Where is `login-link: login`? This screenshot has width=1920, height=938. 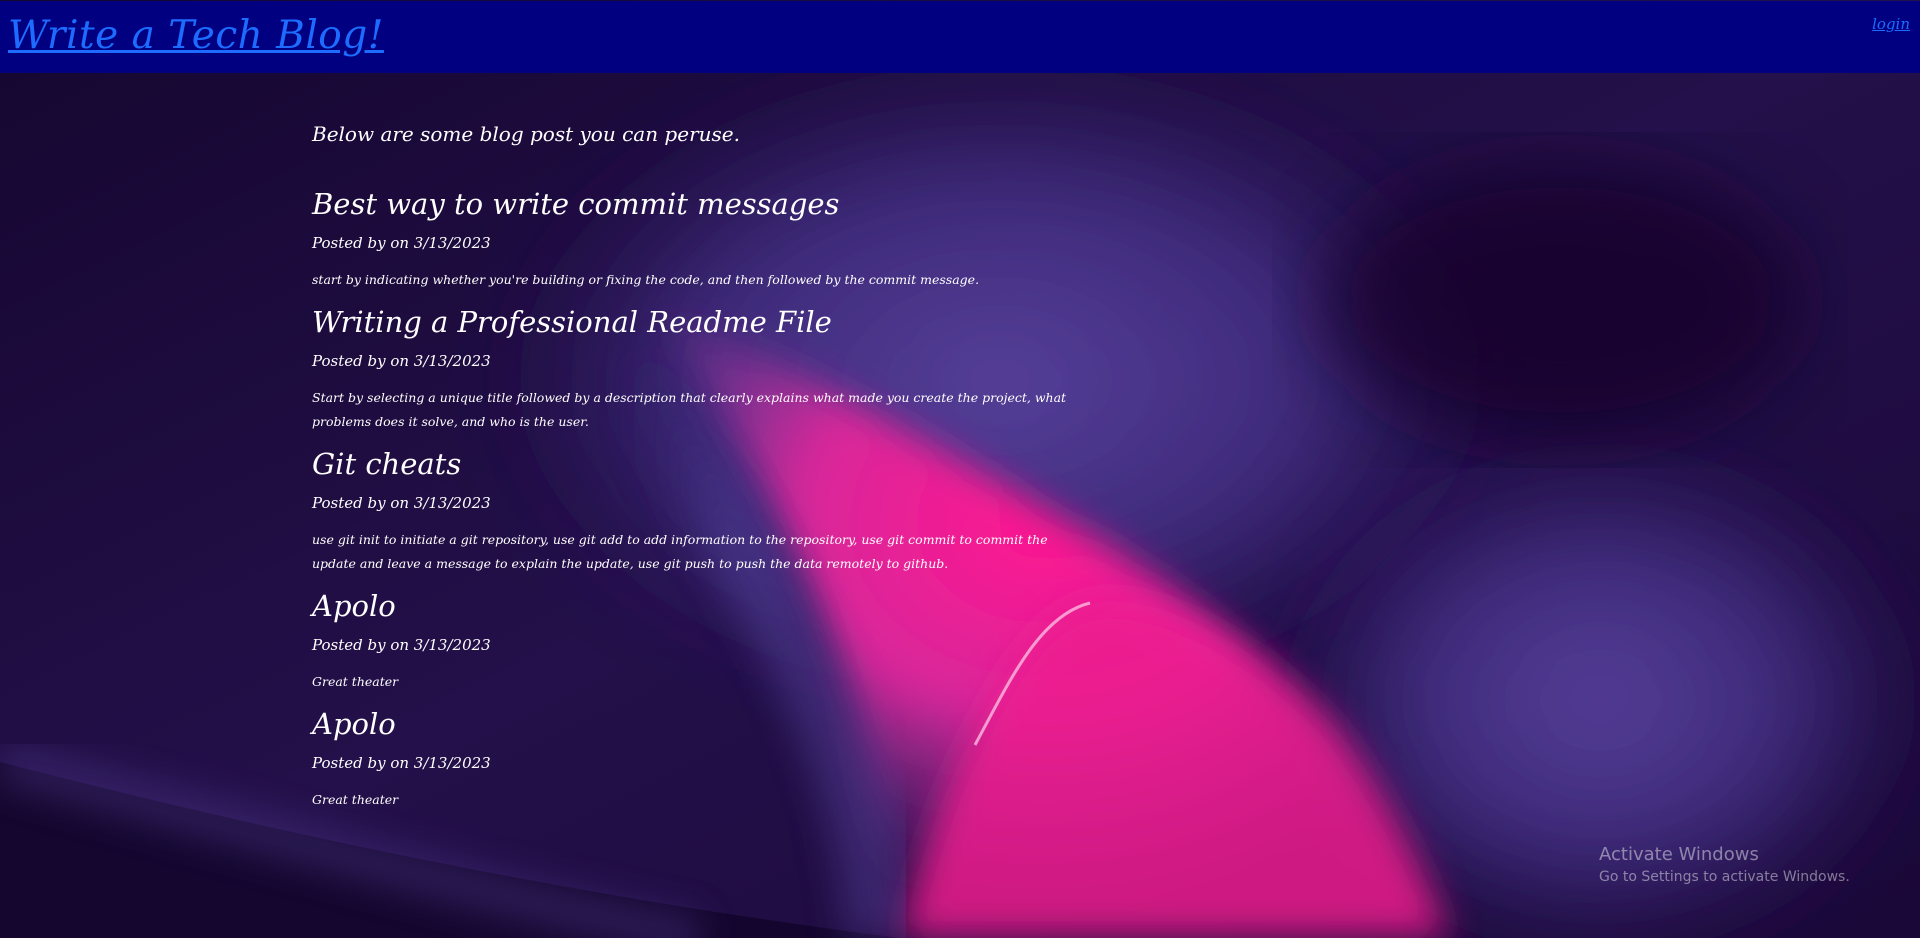
login-link: login is located at coordinates (1891, 24).